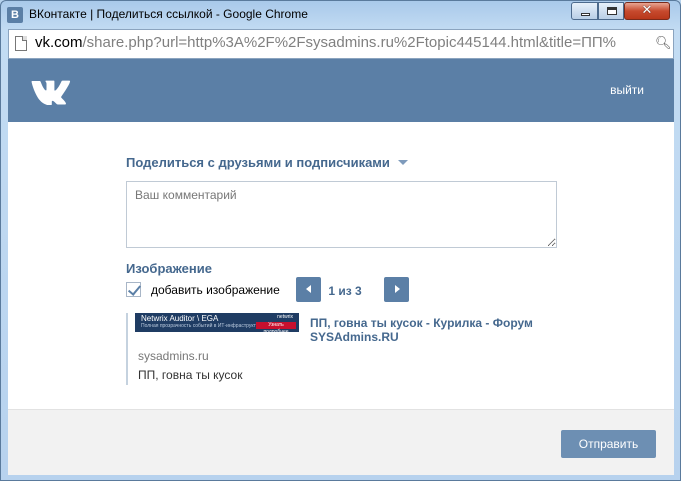 The height and width of the screenshot is (481, 681). What do you see at coordinates (345, 291) in the screenshot?
I see `image-pager-counter: 1 из 3` at bounding box center [345, 291].